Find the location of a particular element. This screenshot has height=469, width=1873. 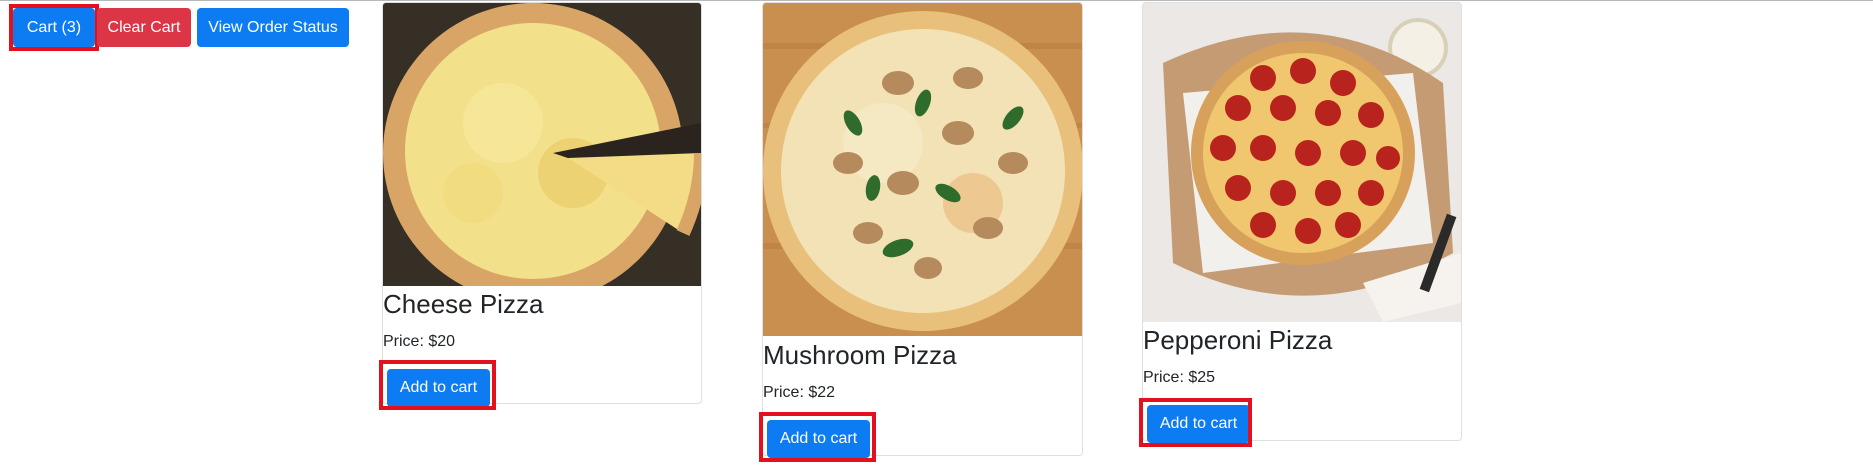

cheese-pizza-image is located at coordinates (542, 144).